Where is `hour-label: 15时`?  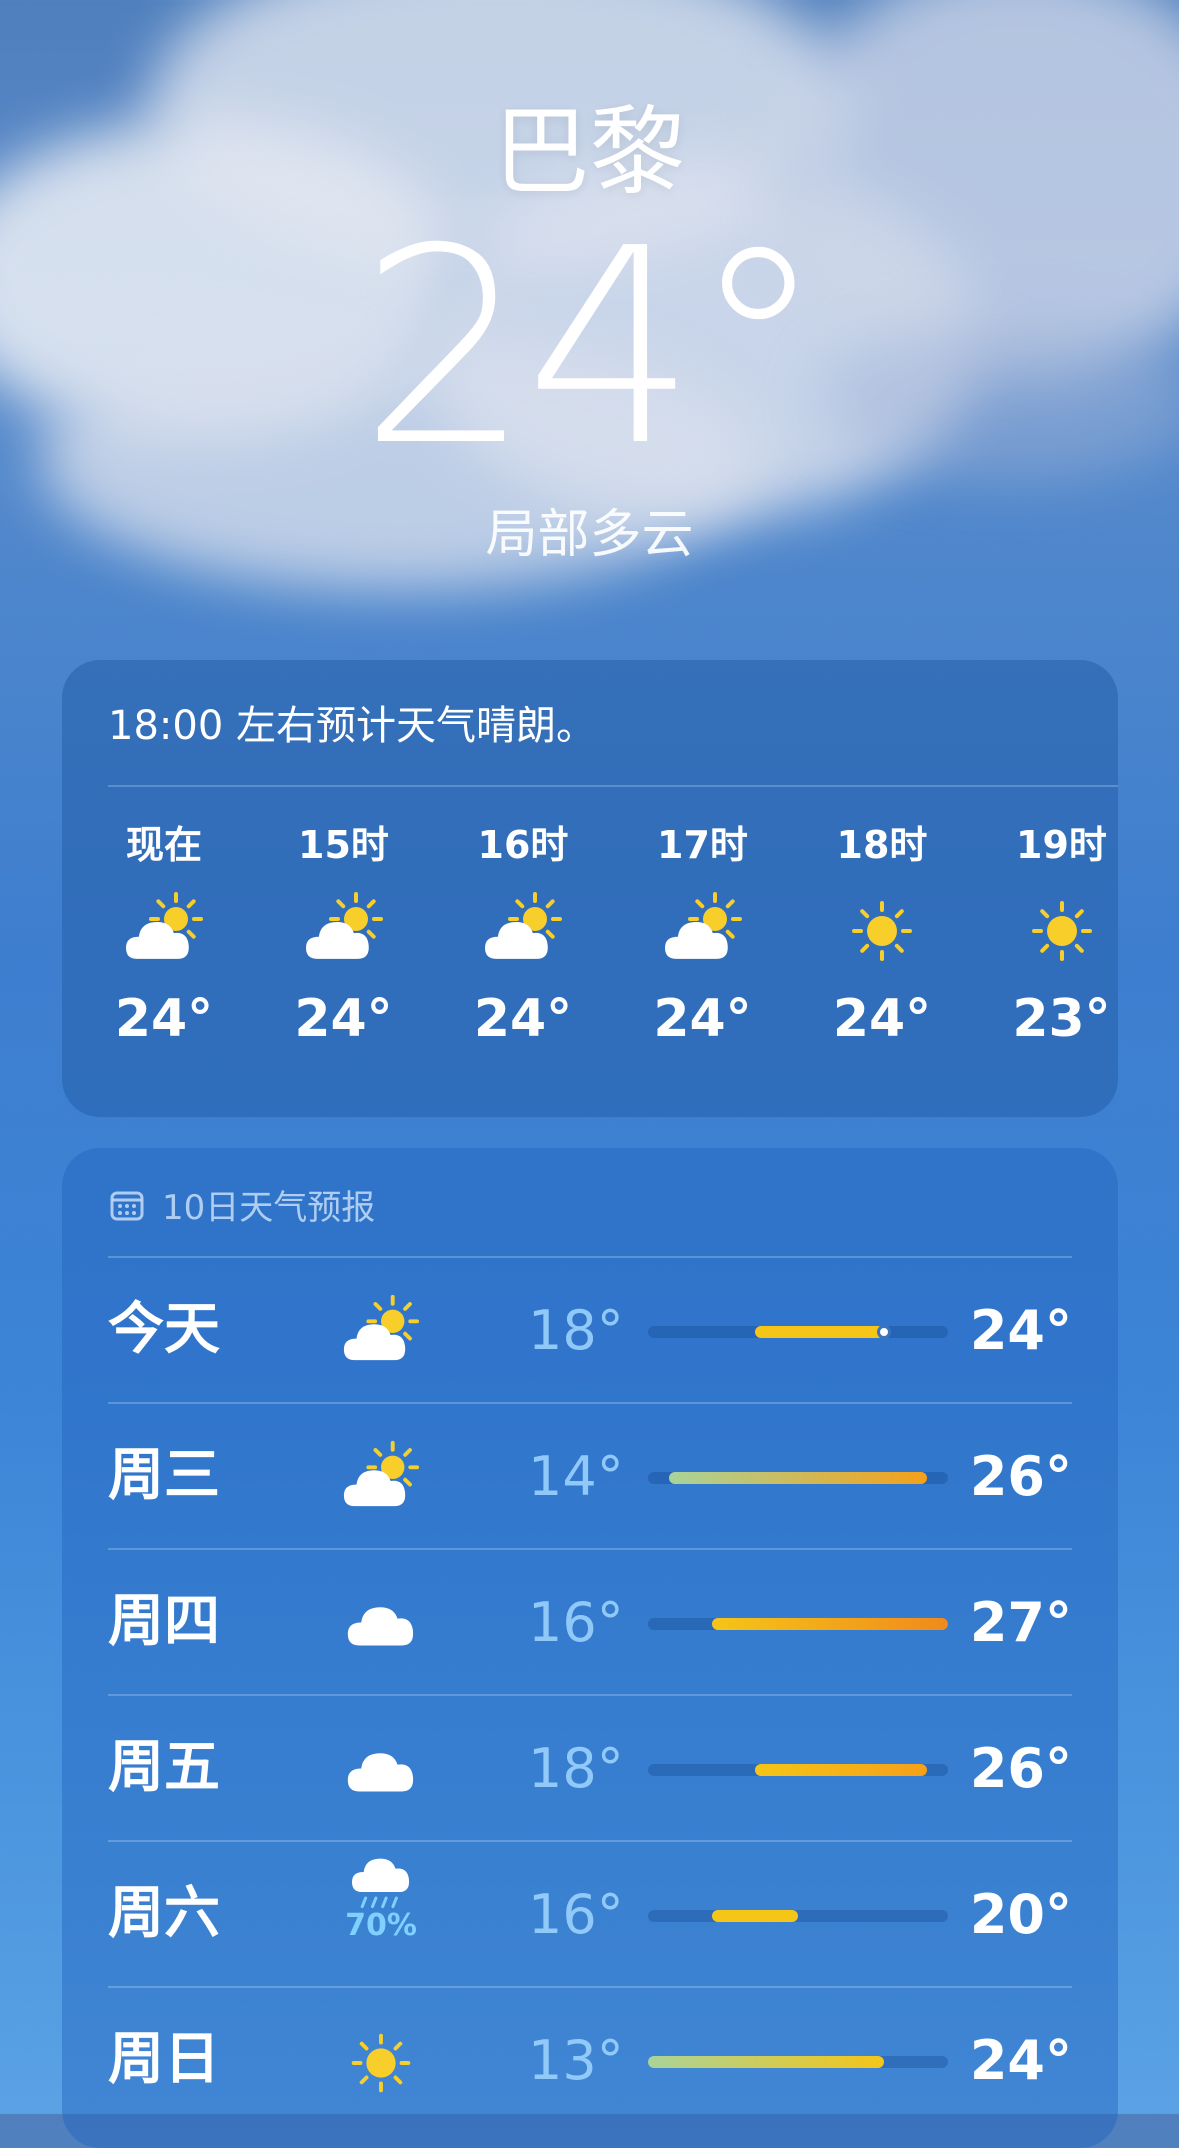
hour-label: 15时 is located at coordinates (343, 845).